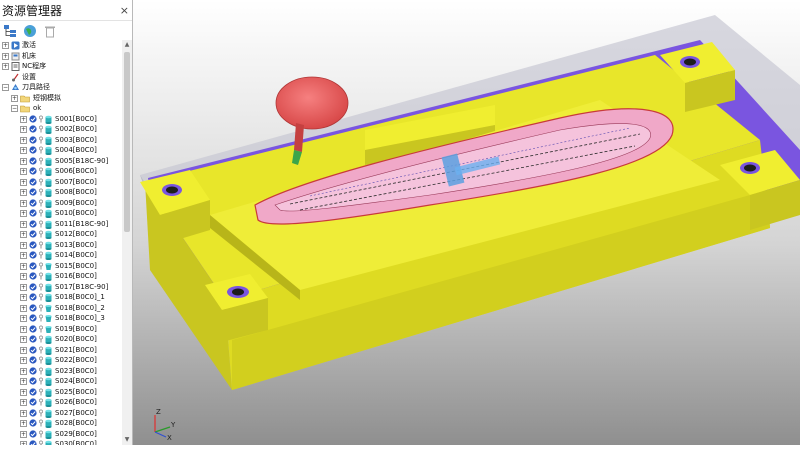  Describe the element at coordinates (61, 56) in the screenshot. I see `tree-item-top: + 机床` at that location.